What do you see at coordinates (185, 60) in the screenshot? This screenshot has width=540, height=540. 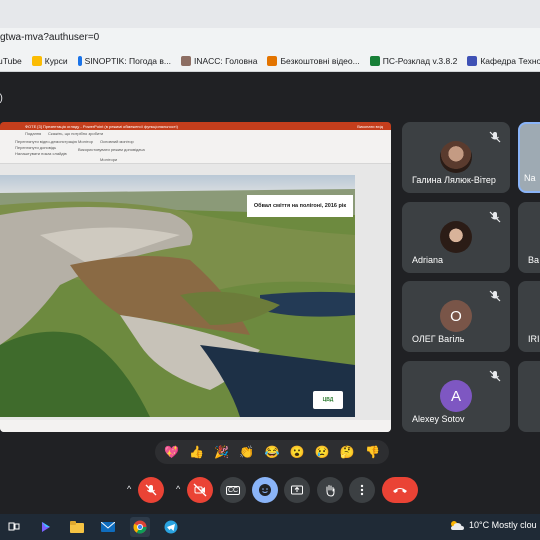 I see `inacc-icon` at bounding box center [185, 60].